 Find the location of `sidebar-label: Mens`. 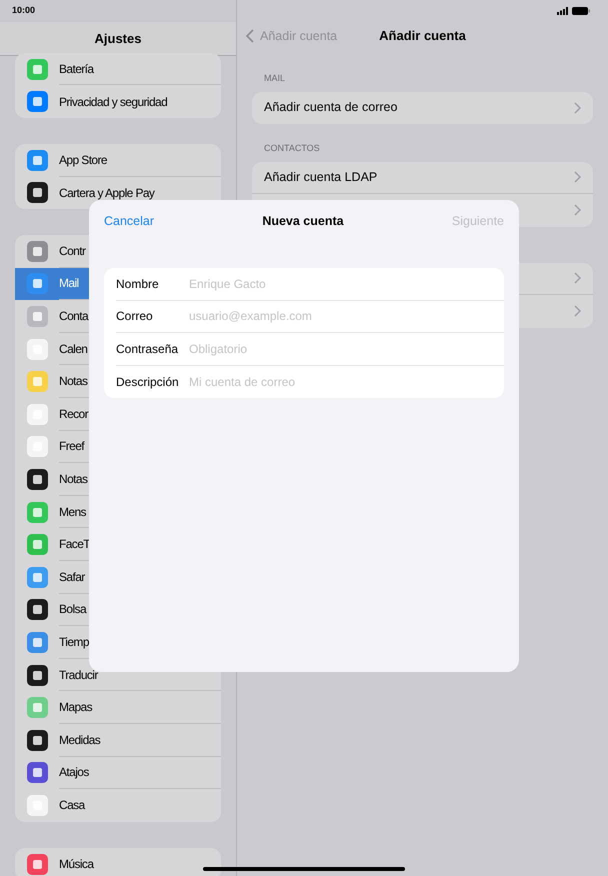

sidebar-label: Mens is located at coordinates (72, 512).